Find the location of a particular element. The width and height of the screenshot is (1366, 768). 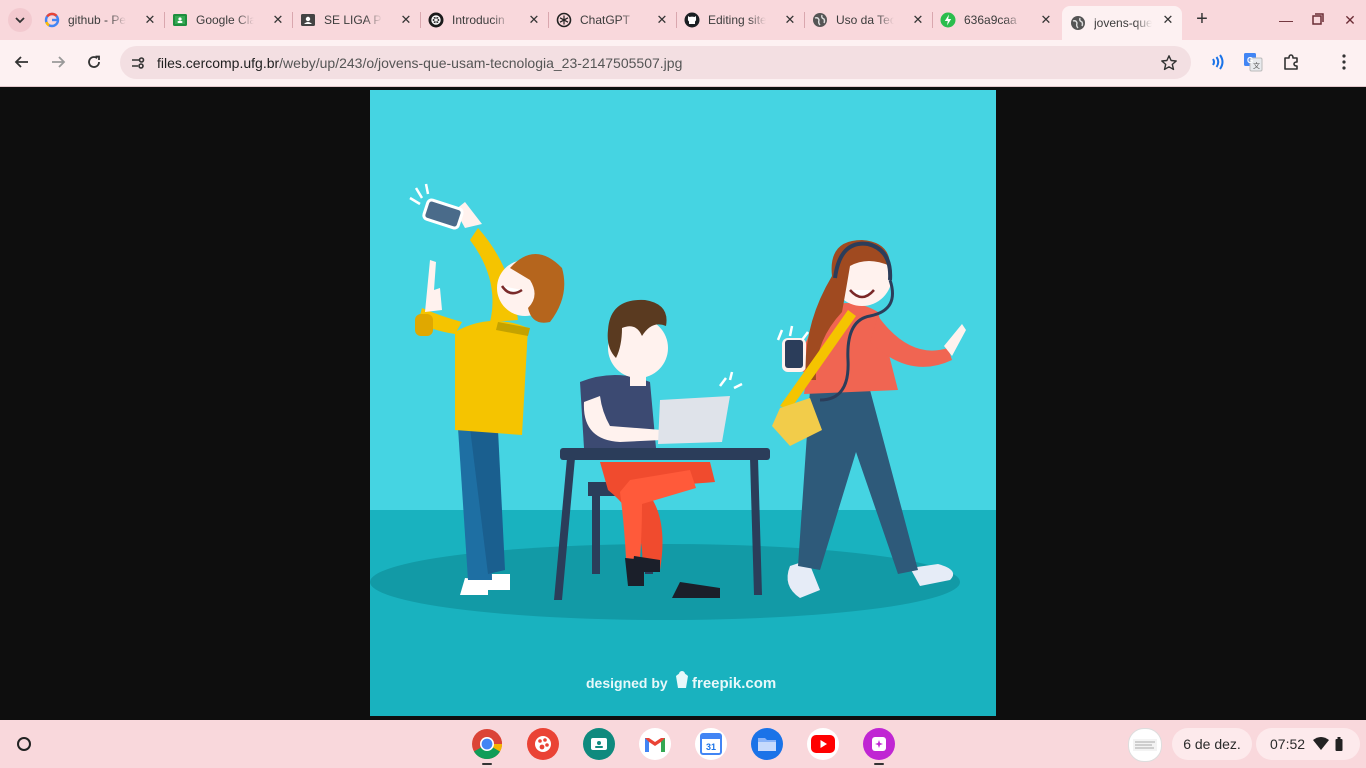

tab-title: Uso da Tec is located at coordinates (865, 20).